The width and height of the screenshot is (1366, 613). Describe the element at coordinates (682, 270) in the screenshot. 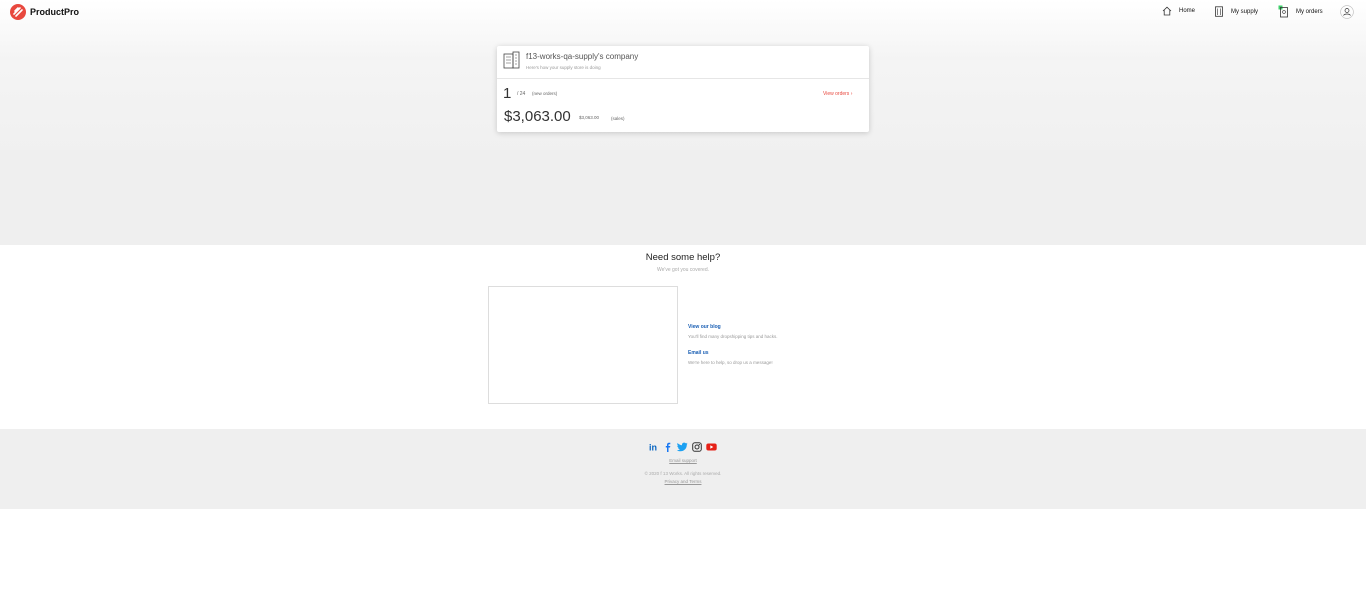

I see `help-subtitle: We've got you covered.` at that location.